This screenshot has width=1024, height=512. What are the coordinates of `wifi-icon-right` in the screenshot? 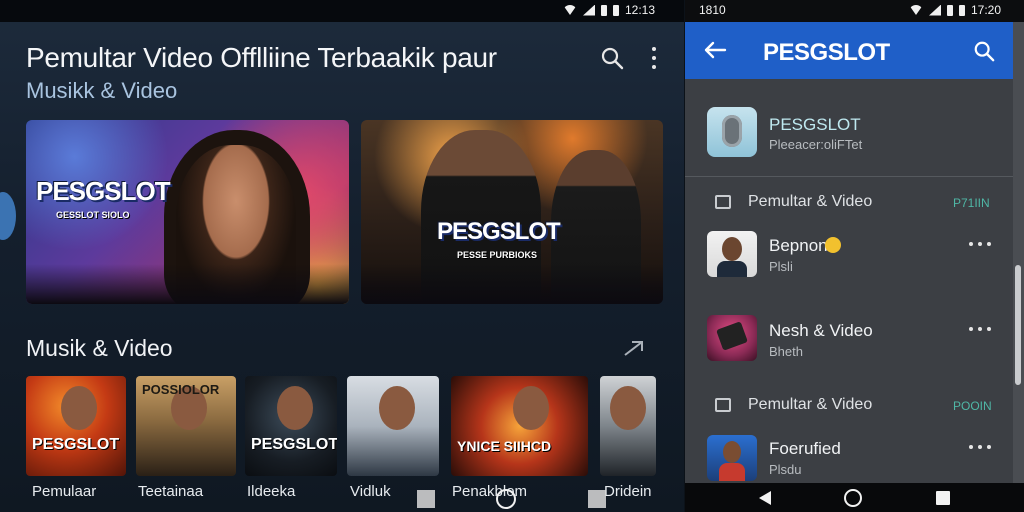 It's located at (916, 10).